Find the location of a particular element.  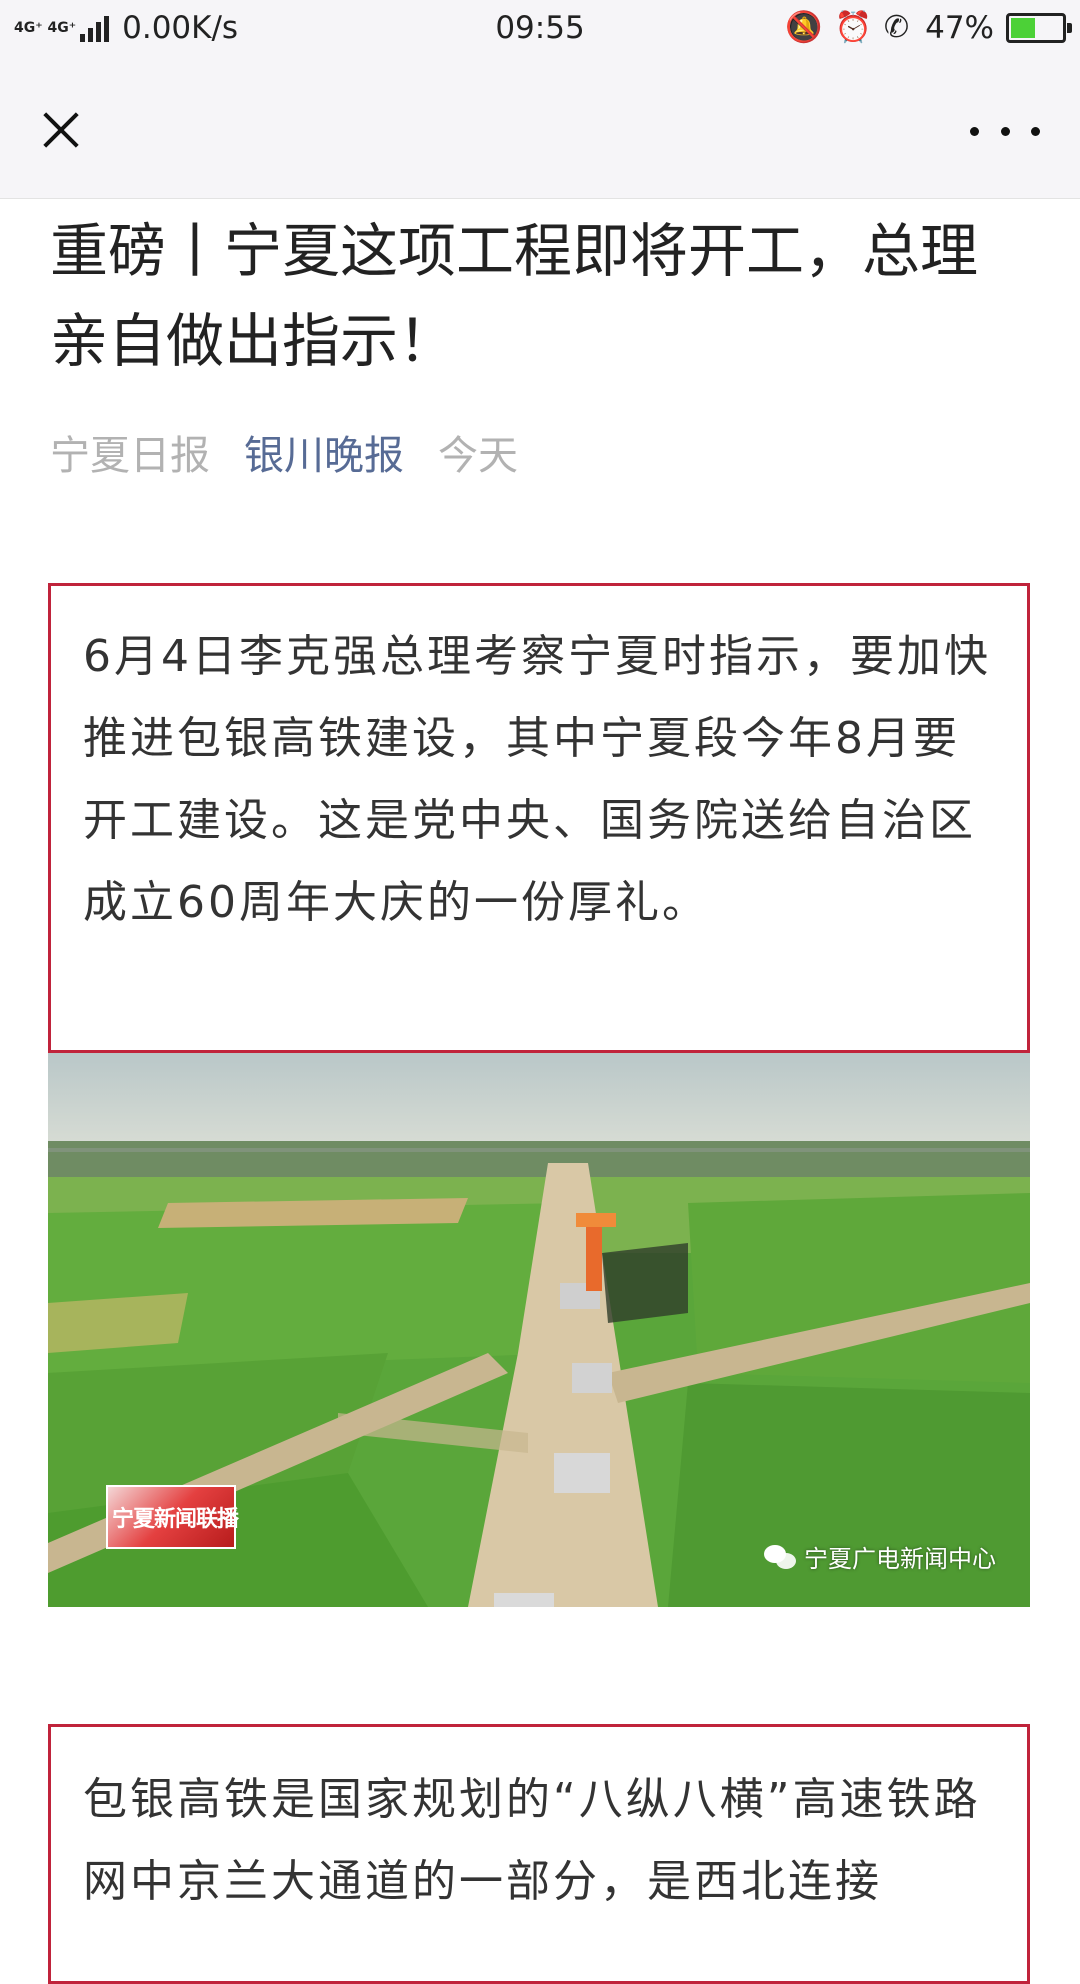

bell-off-icon: 🔕 is located at coordinates (804, 27).